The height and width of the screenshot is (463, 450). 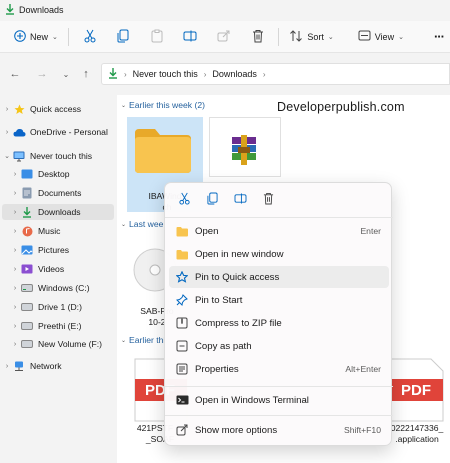 I want to click on menu-item-label: Open, so click(x=207, y=231).